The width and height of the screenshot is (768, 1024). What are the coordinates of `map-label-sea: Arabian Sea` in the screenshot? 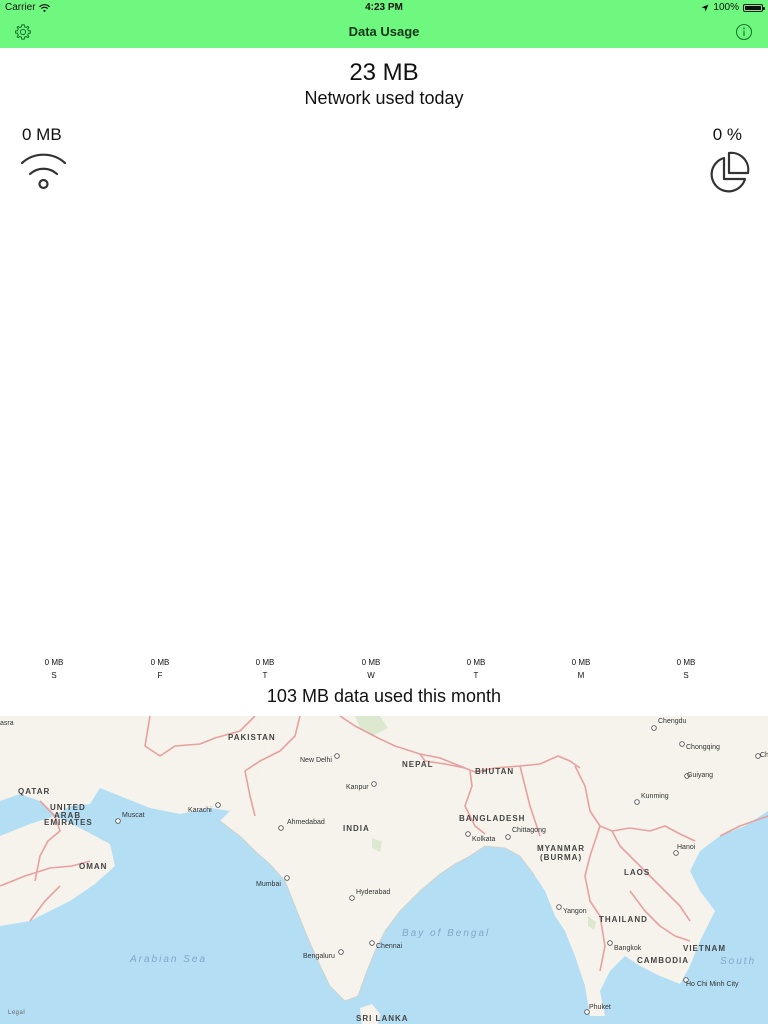 It's located at (169, 959).